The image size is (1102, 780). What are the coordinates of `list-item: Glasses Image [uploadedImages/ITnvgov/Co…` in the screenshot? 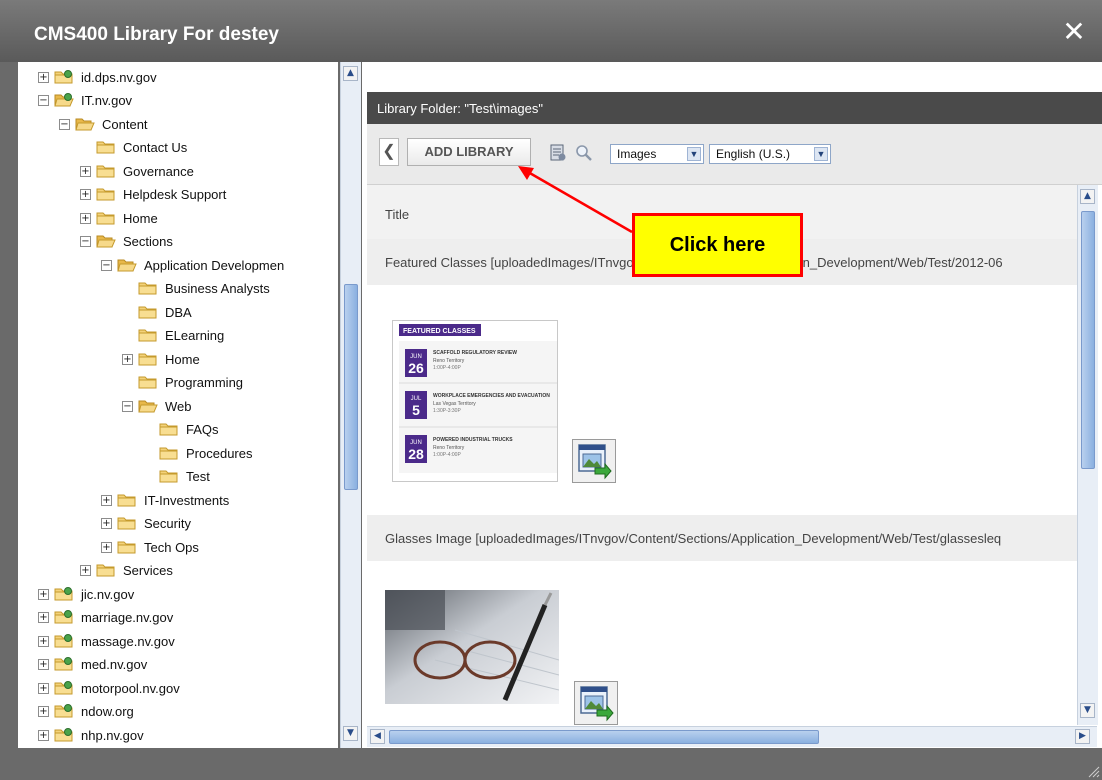 It's located at (722, 538).